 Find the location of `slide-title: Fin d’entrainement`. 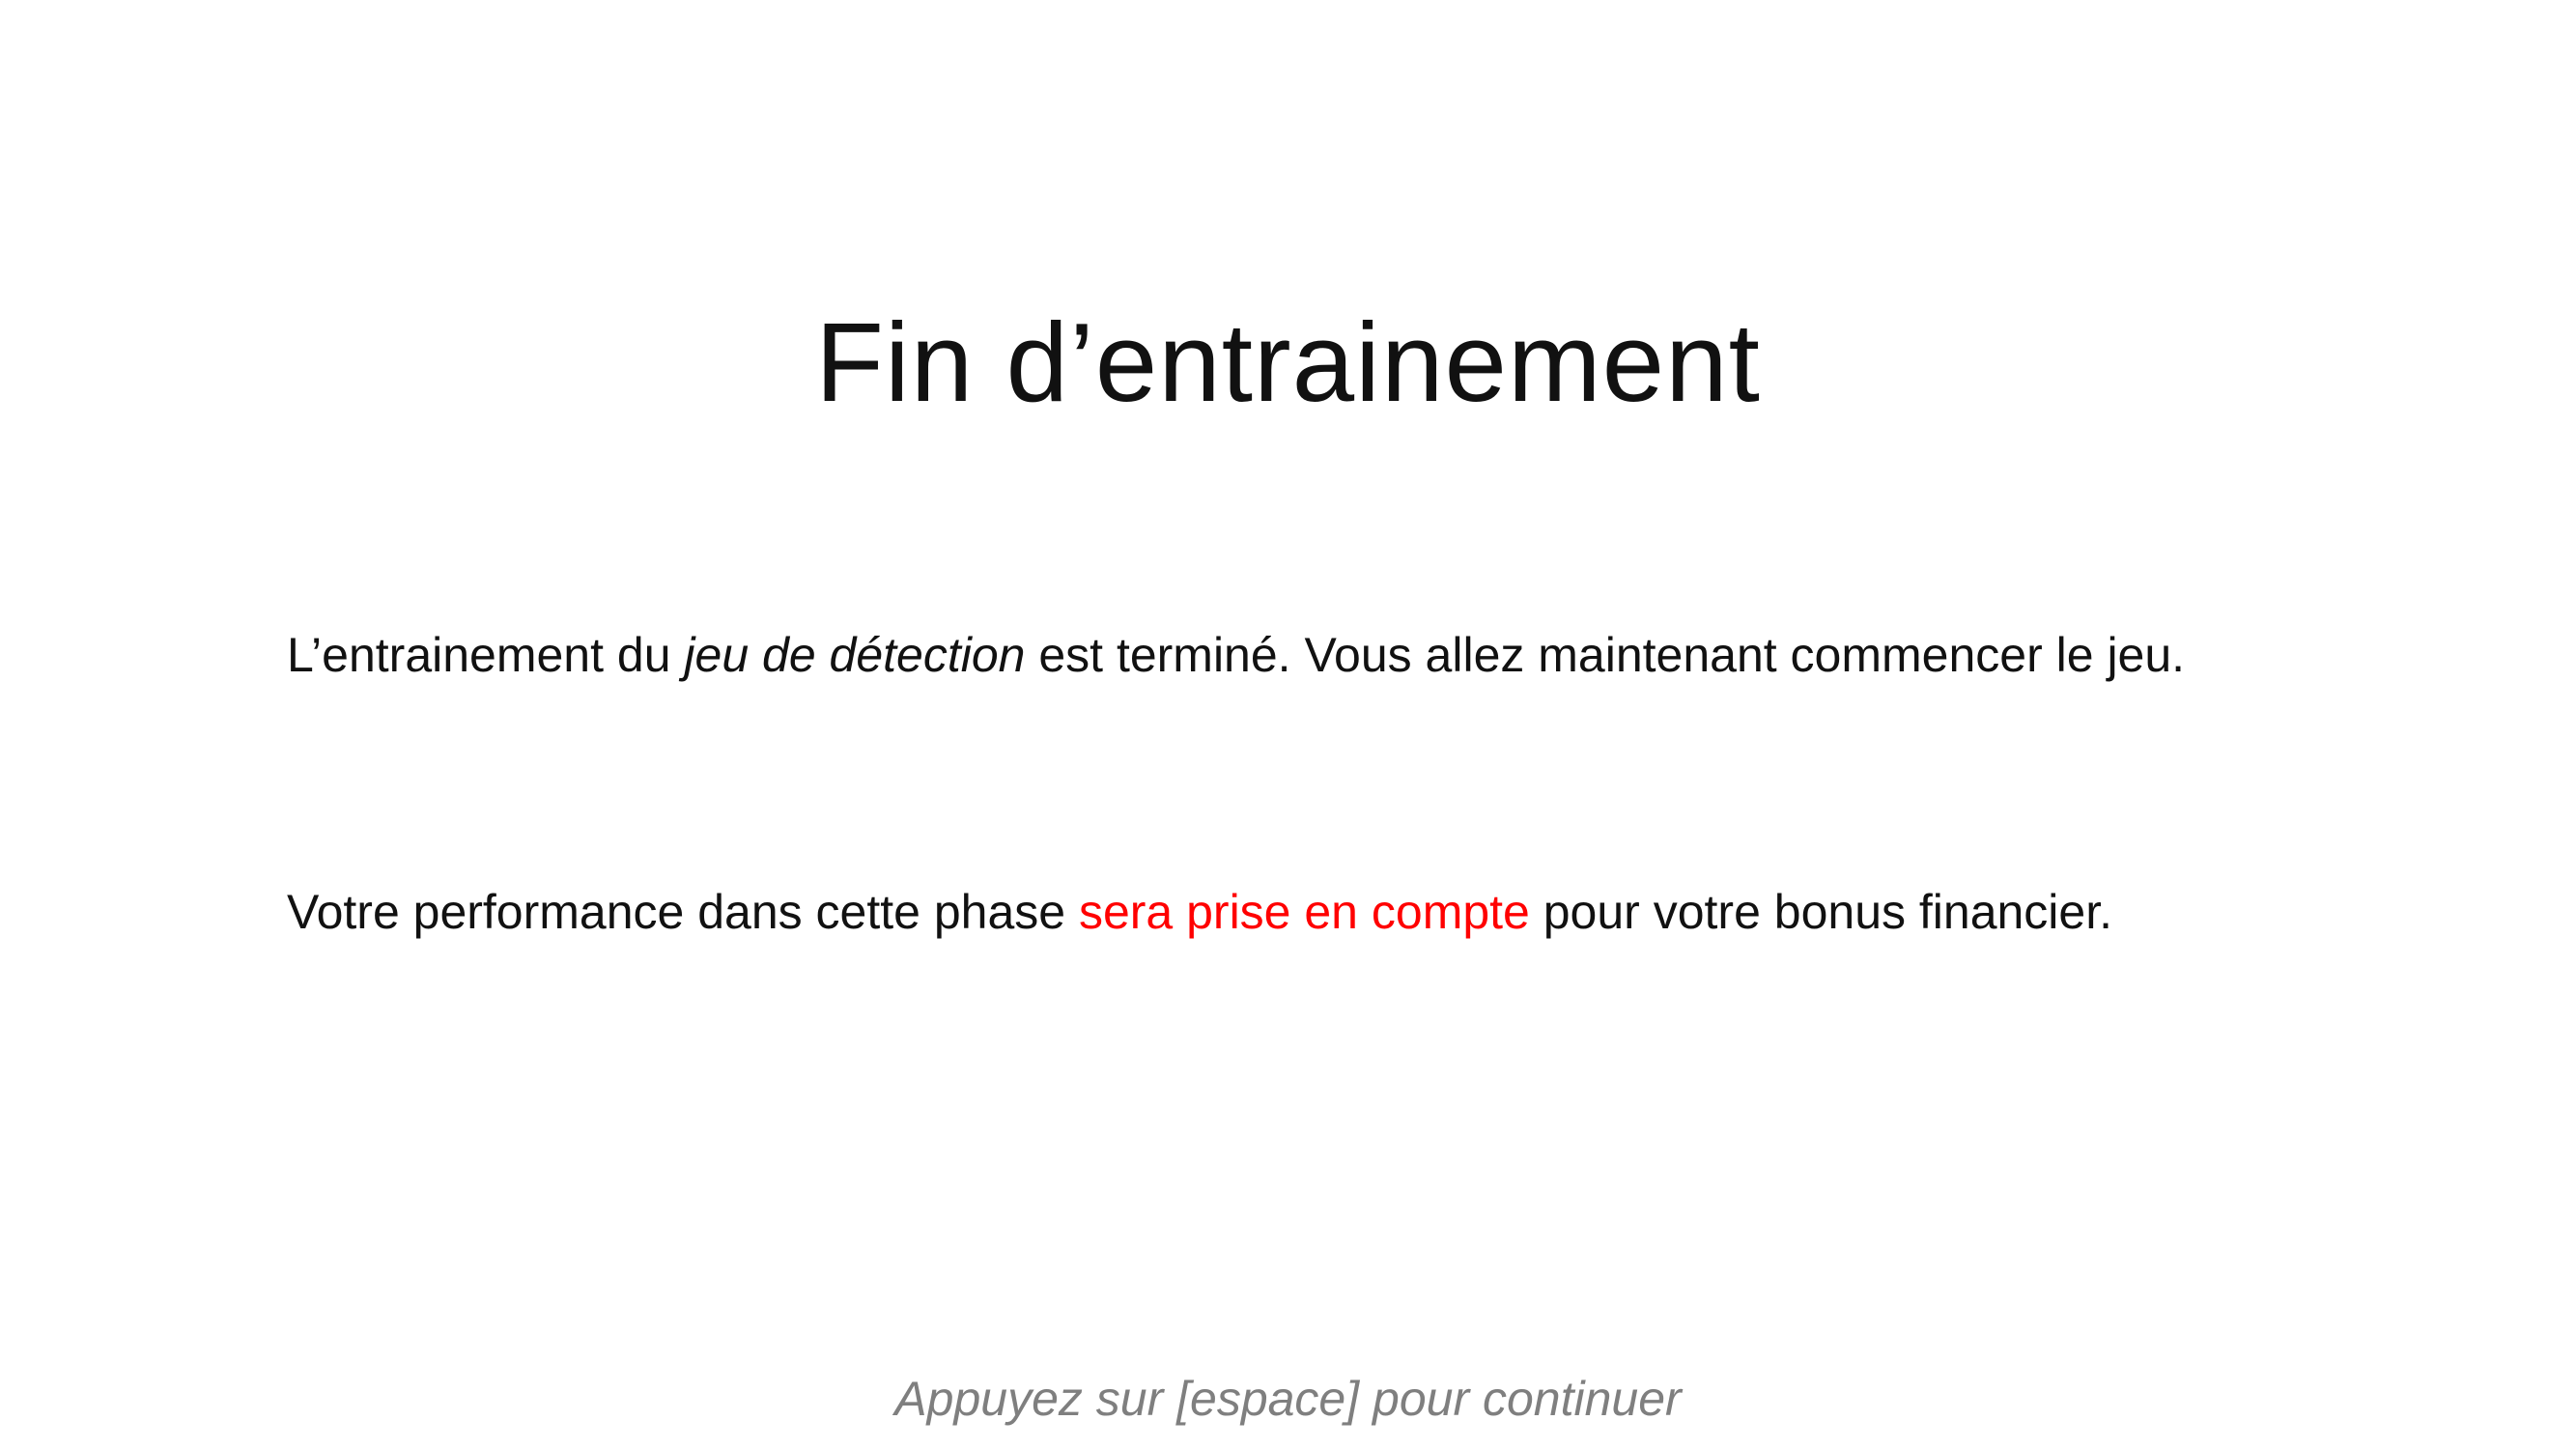

slide-title: Fin d’entrainement is located at coordinates (1288, 362).